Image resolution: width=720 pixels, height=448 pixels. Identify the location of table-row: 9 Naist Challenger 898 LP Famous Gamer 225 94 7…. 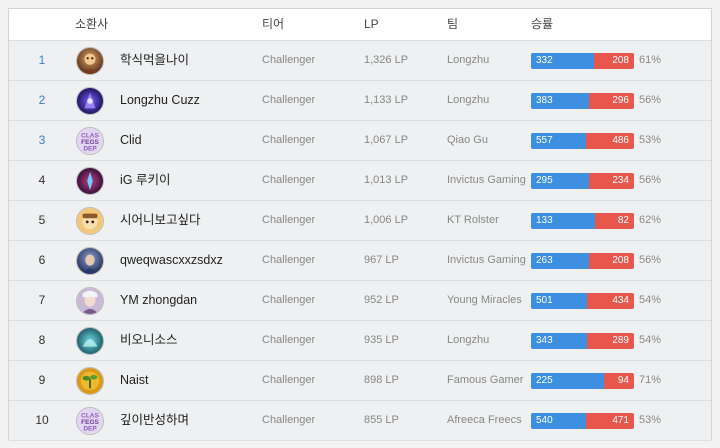
(360, 381).